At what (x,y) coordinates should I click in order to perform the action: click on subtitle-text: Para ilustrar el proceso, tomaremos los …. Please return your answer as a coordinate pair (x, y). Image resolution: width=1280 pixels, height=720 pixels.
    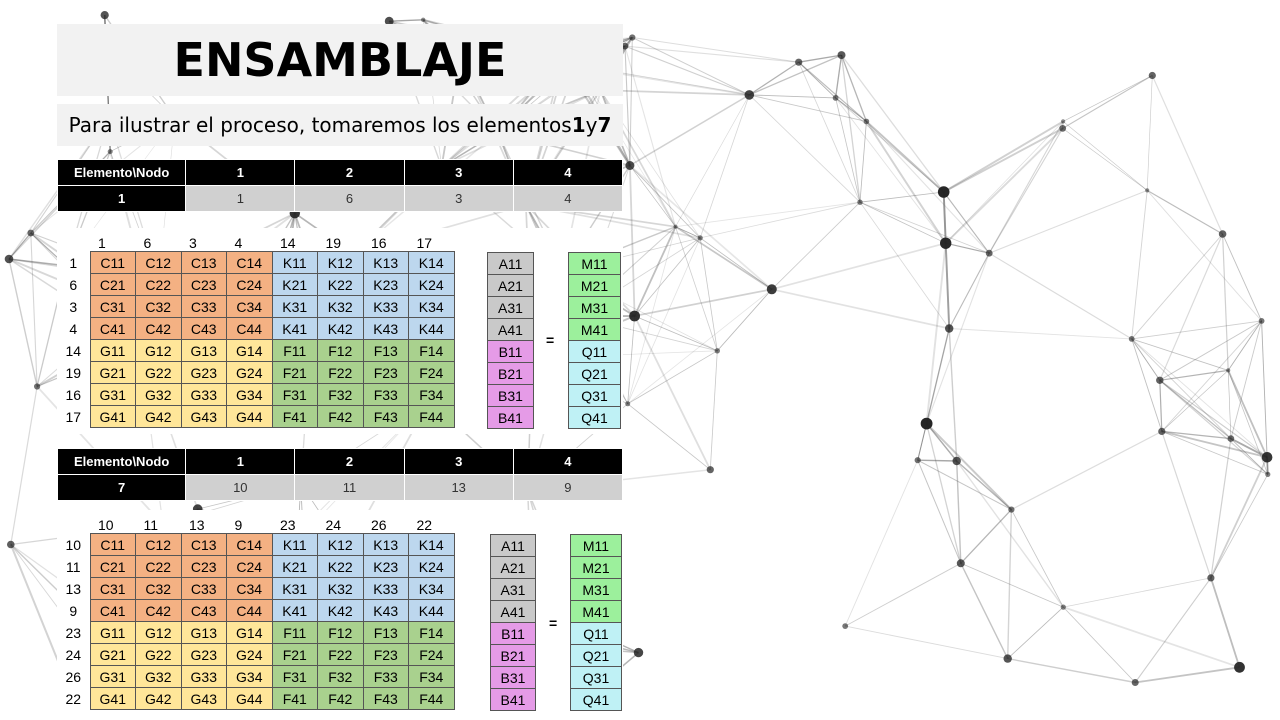
    Looking at the image, I should click on (320, 125).